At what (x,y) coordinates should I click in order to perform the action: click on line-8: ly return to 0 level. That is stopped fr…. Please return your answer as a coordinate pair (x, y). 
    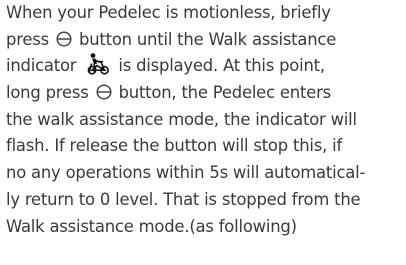
    Looking at the image, I should click on (183, 199).